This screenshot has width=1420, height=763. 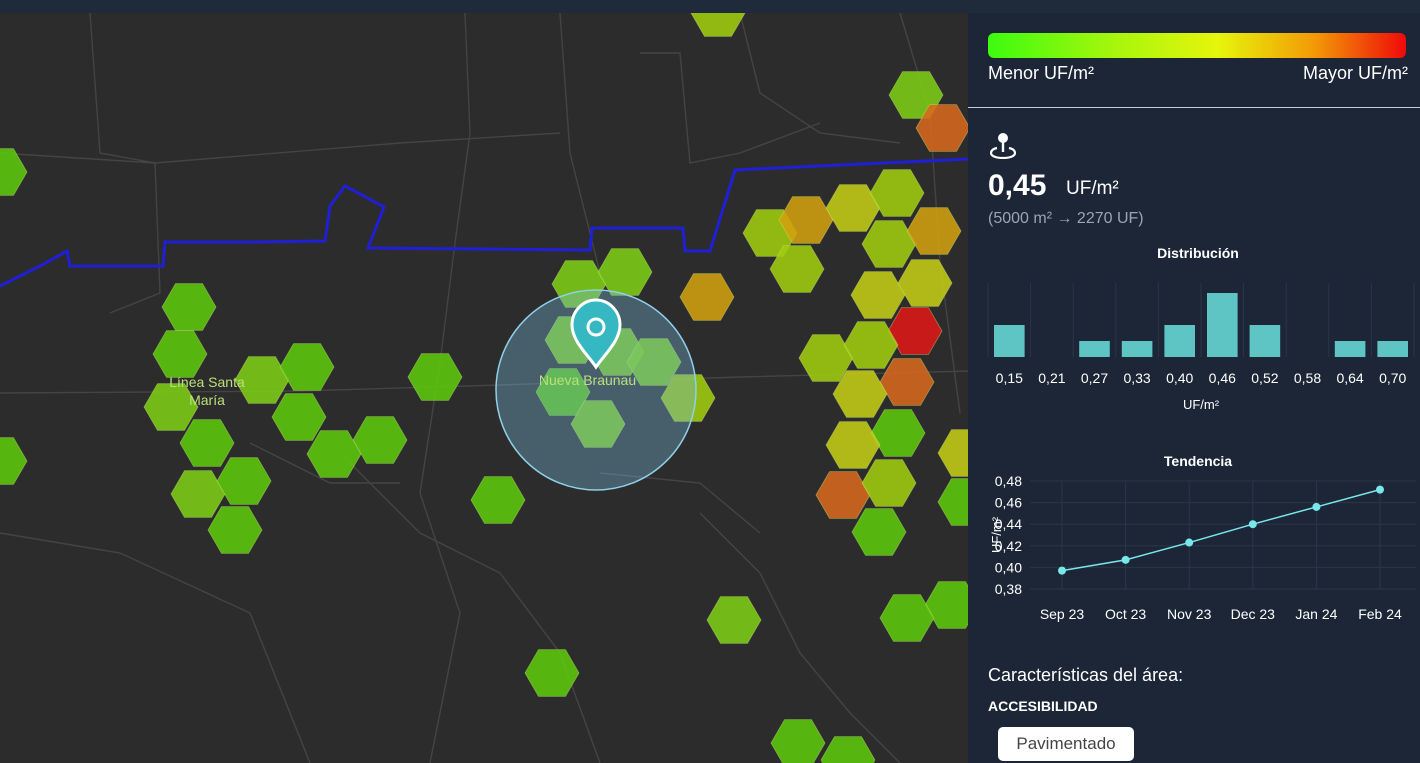 I want to click on price-unit: UF/m², so click(x=1092, y=188).